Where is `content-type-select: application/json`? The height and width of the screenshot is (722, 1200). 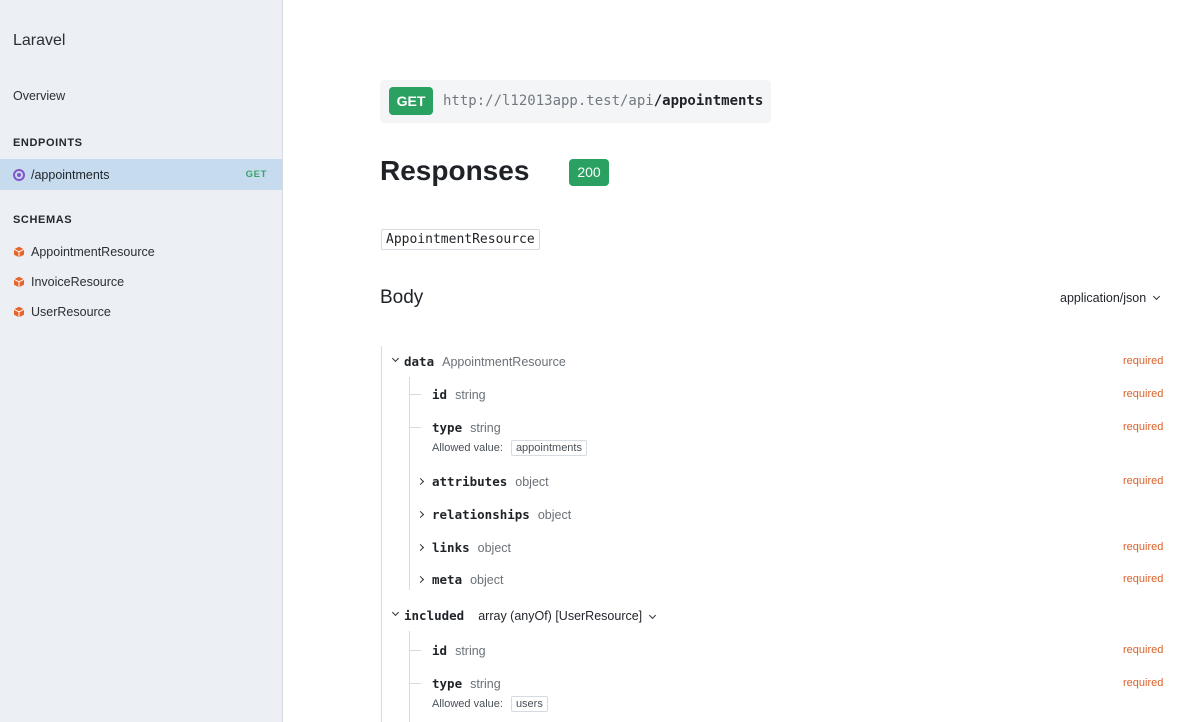
content-type-select: application/json is located at coordinates (1110, 298).